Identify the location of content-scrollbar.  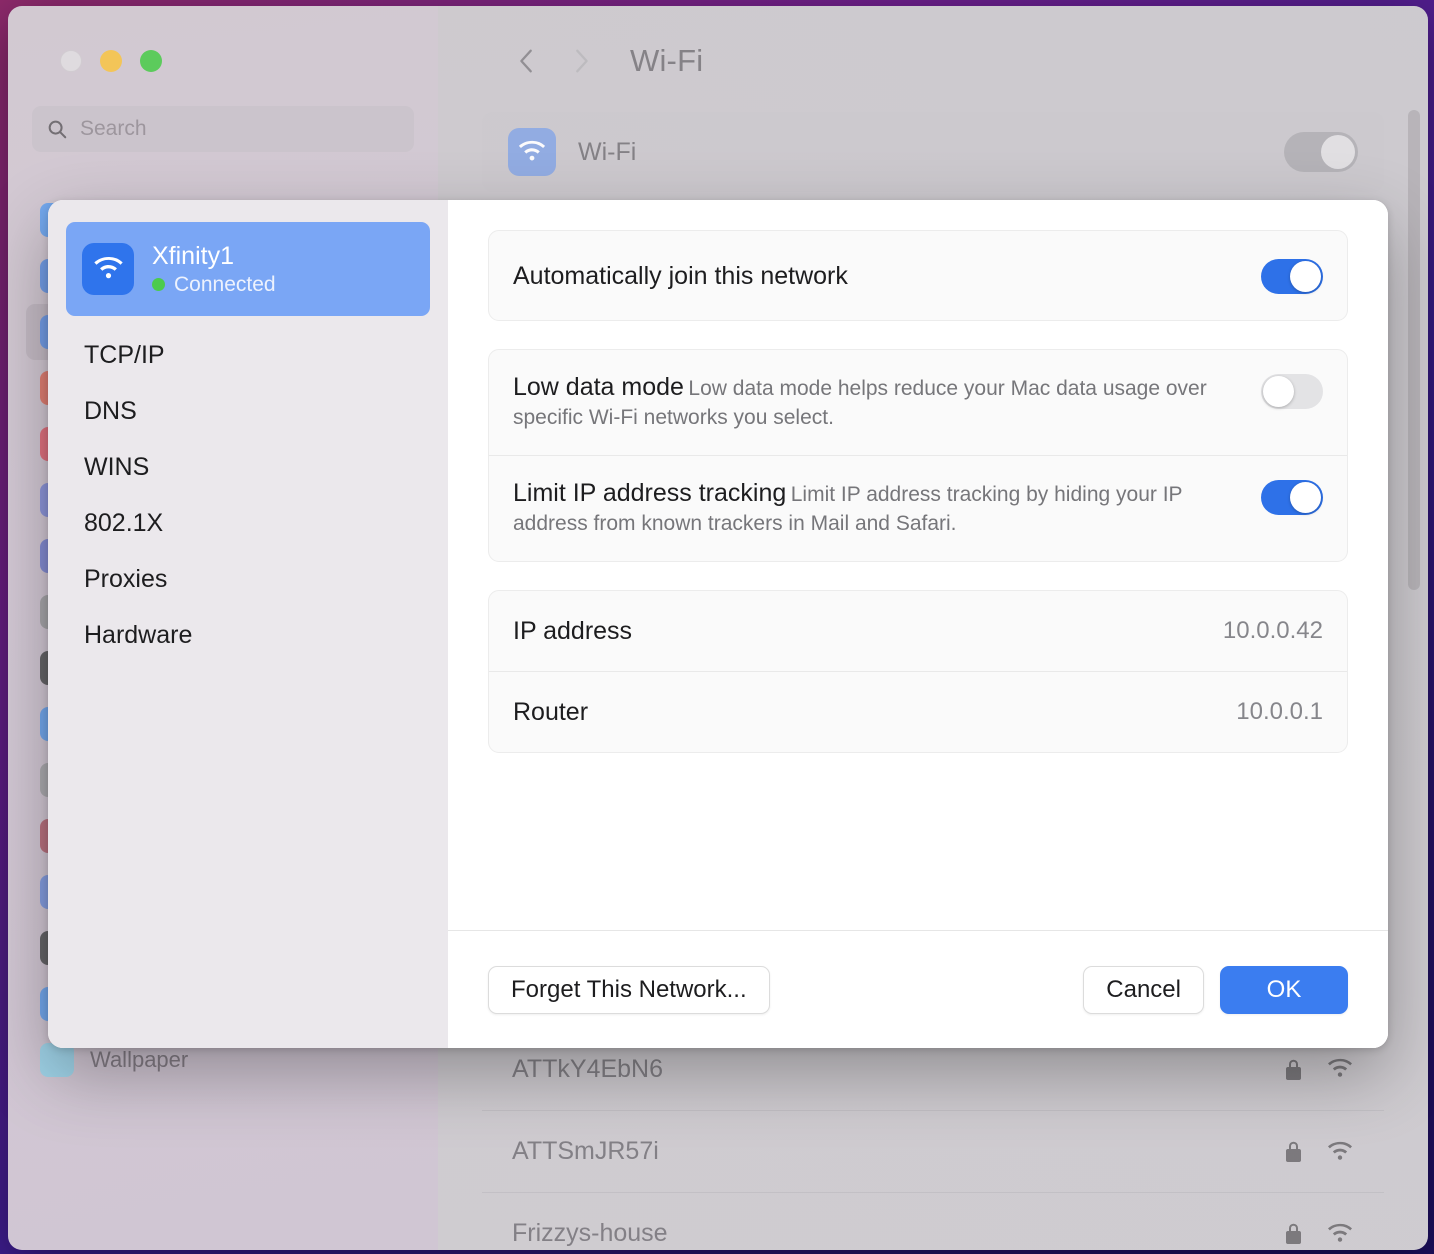
(1414, 350).